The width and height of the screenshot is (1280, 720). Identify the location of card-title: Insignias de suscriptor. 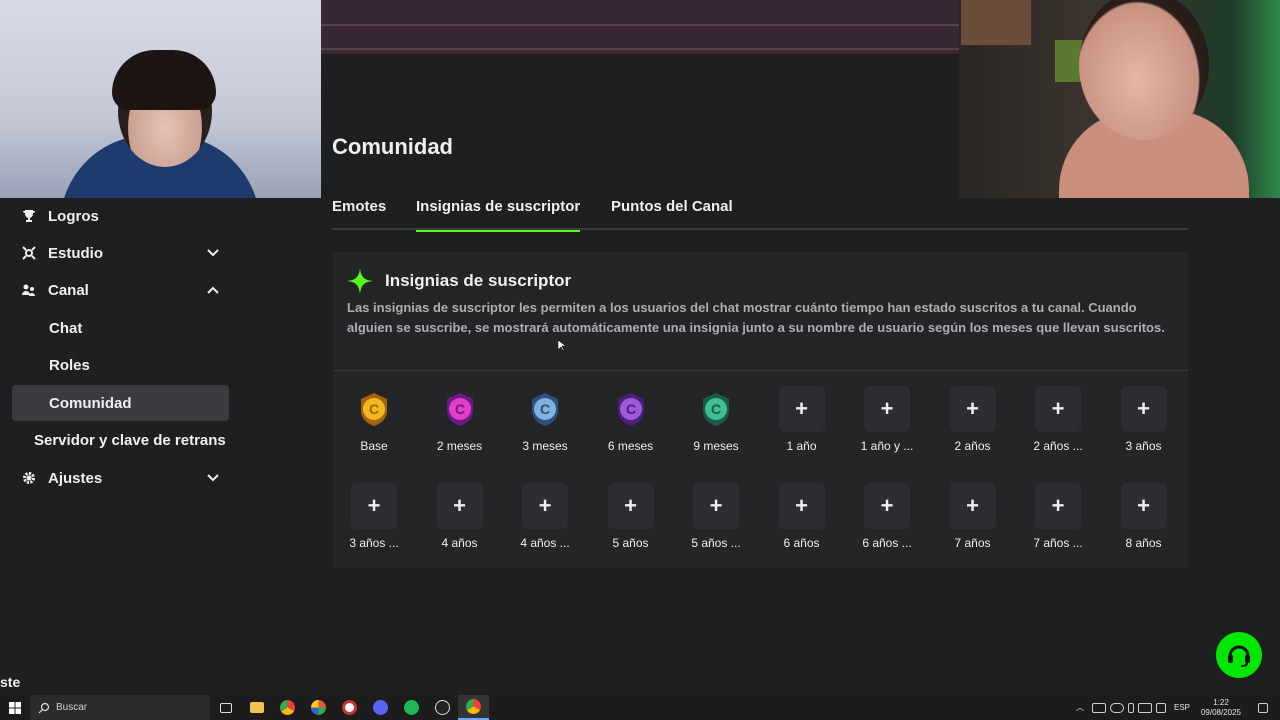
(478, 280).